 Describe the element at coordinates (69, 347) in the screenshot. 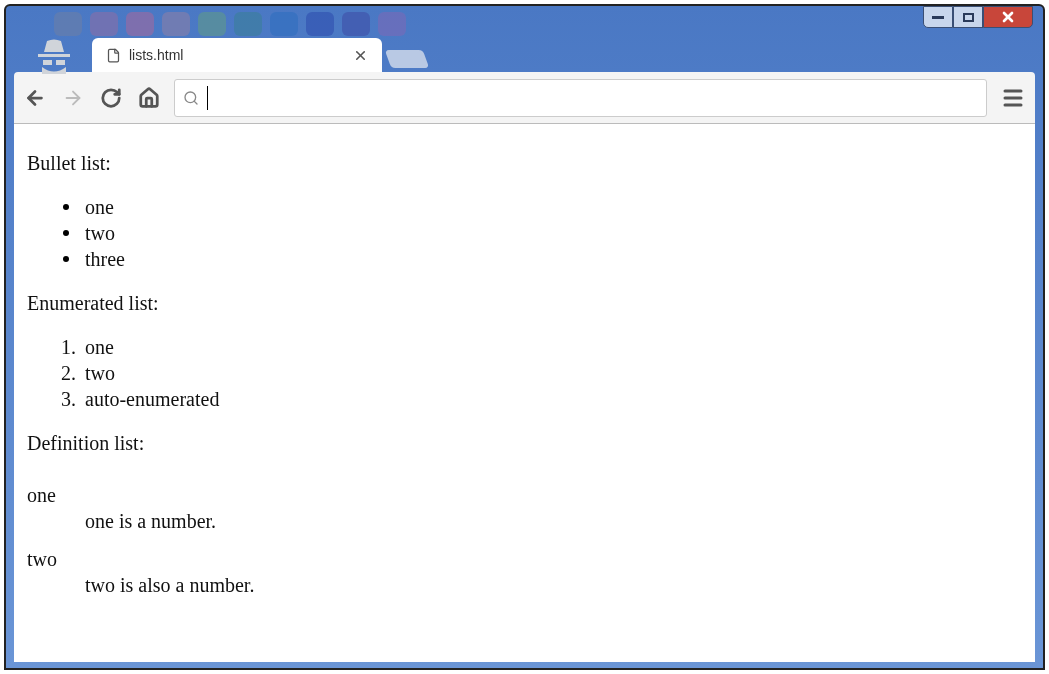

I see `list-number: 1.` at that location.